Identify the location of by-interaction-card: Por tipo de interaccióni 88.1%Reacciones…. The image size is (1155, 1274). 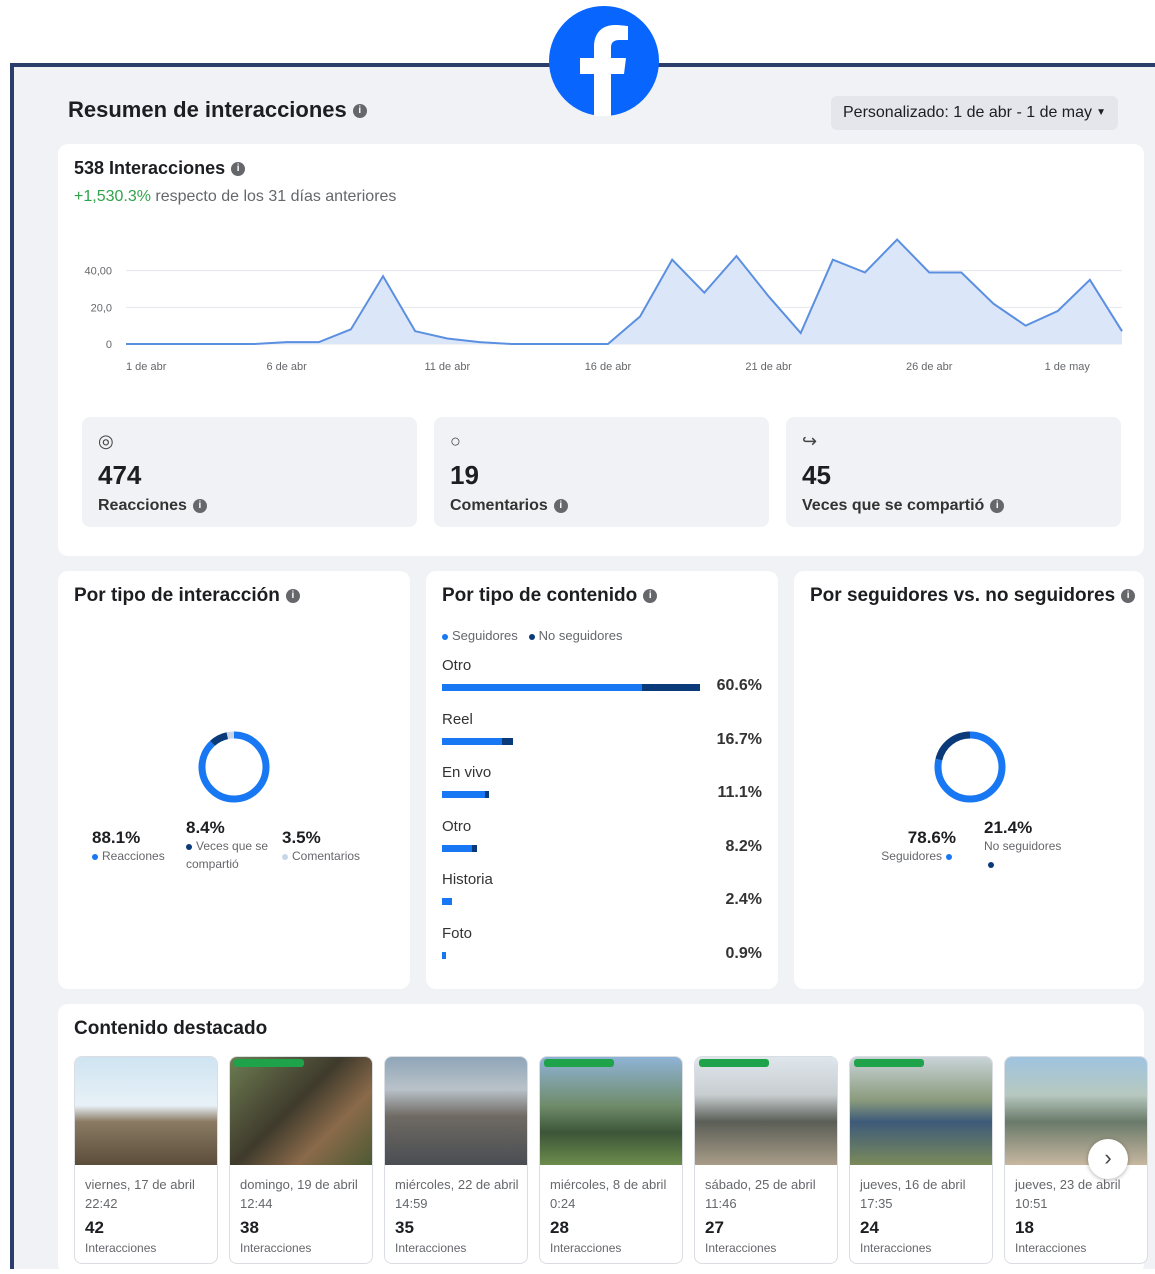
(234, 780).